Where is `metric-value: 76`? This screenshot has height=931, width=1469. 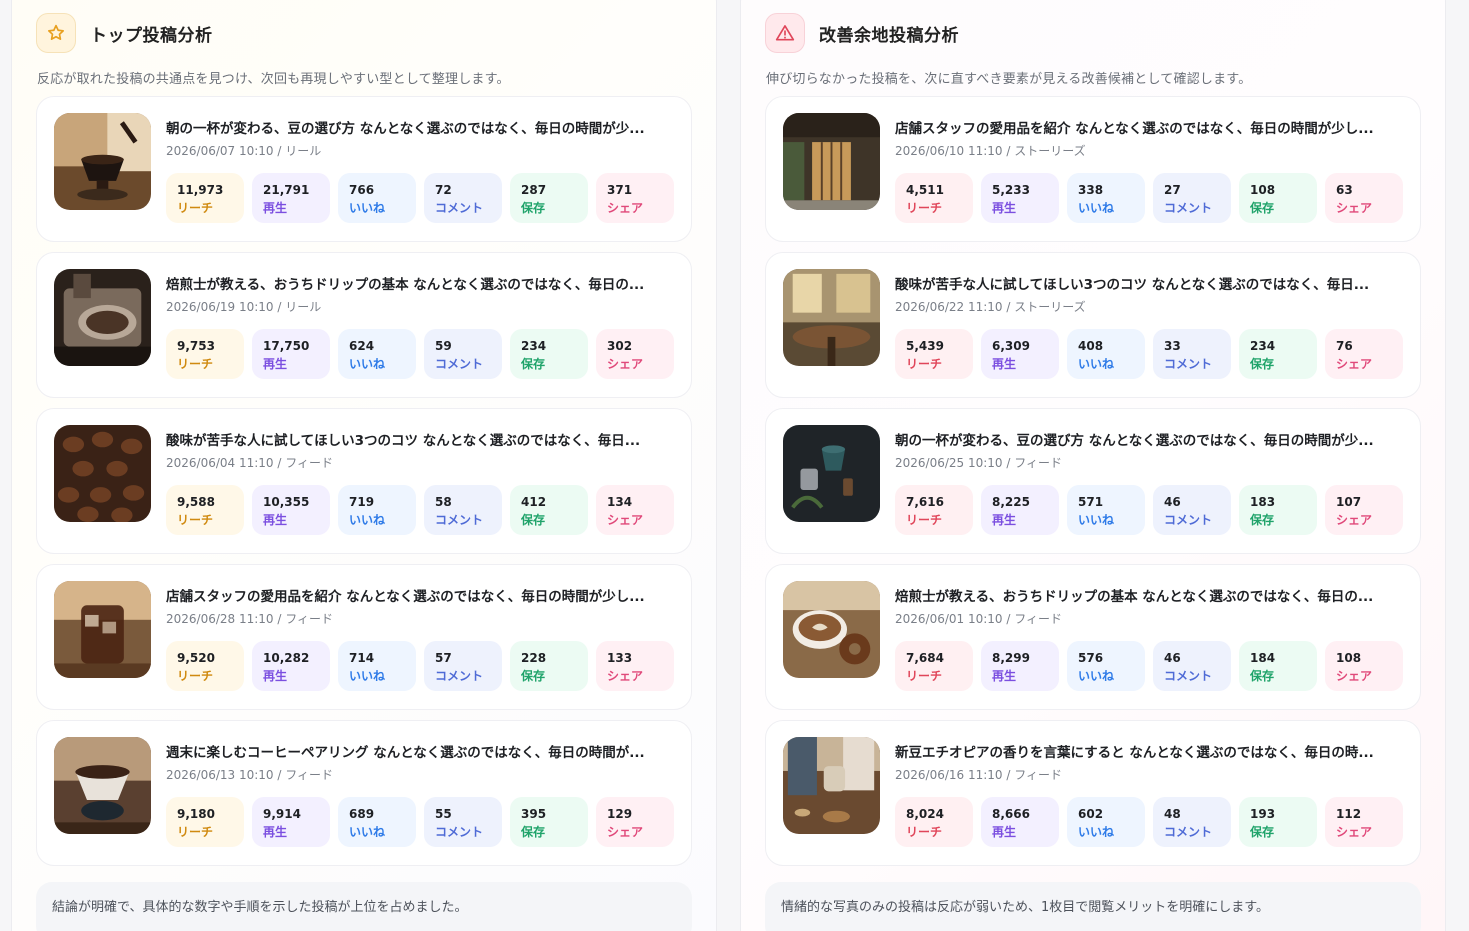 metric-value: 76 is located at coordinates (1344, 346).